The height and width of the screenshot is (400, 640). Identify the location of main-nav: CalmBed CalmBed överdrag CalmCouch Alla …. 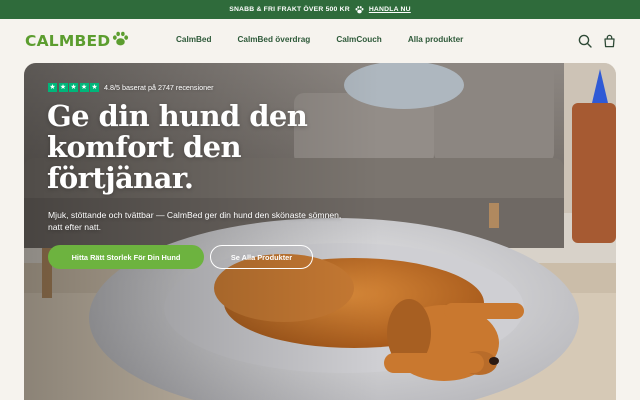
(332, 39).